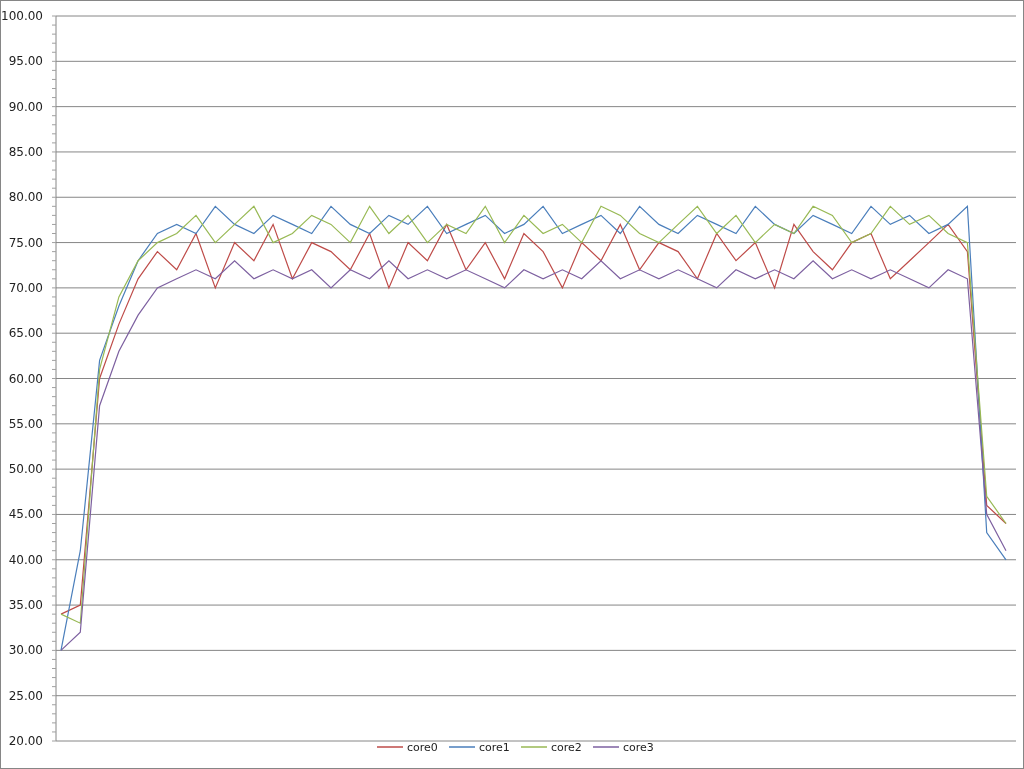 This screenshot has height=769, width=1024. What do you see at coordinates (25, 151) in the screenshot?
I see `axis-tick-label: 85.00` at bounding box center [25, 151].